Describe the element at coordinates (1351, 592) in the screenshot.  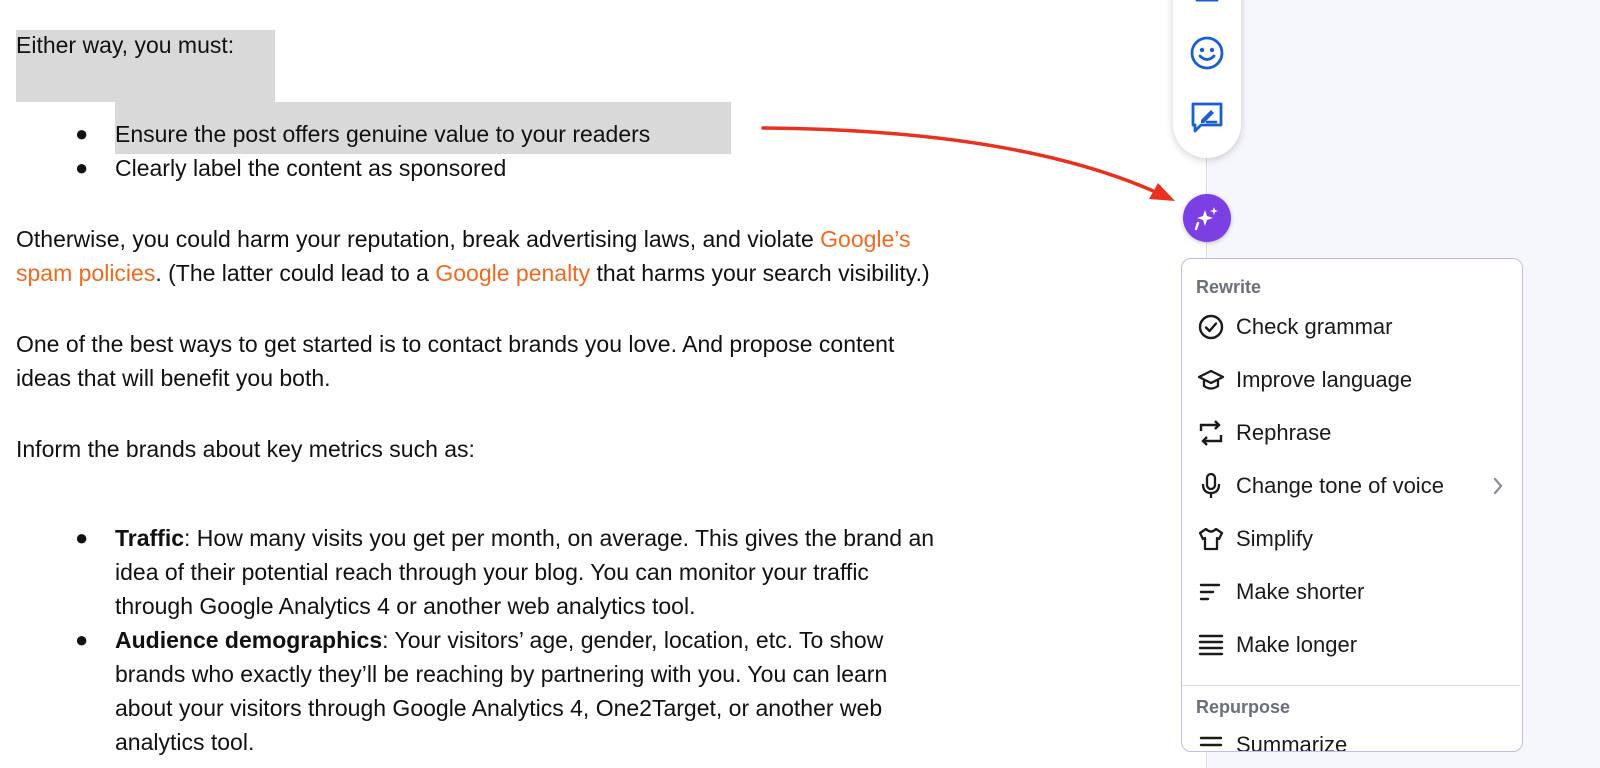
I see `menu-item-make-shorter: Make shorter` at that location.